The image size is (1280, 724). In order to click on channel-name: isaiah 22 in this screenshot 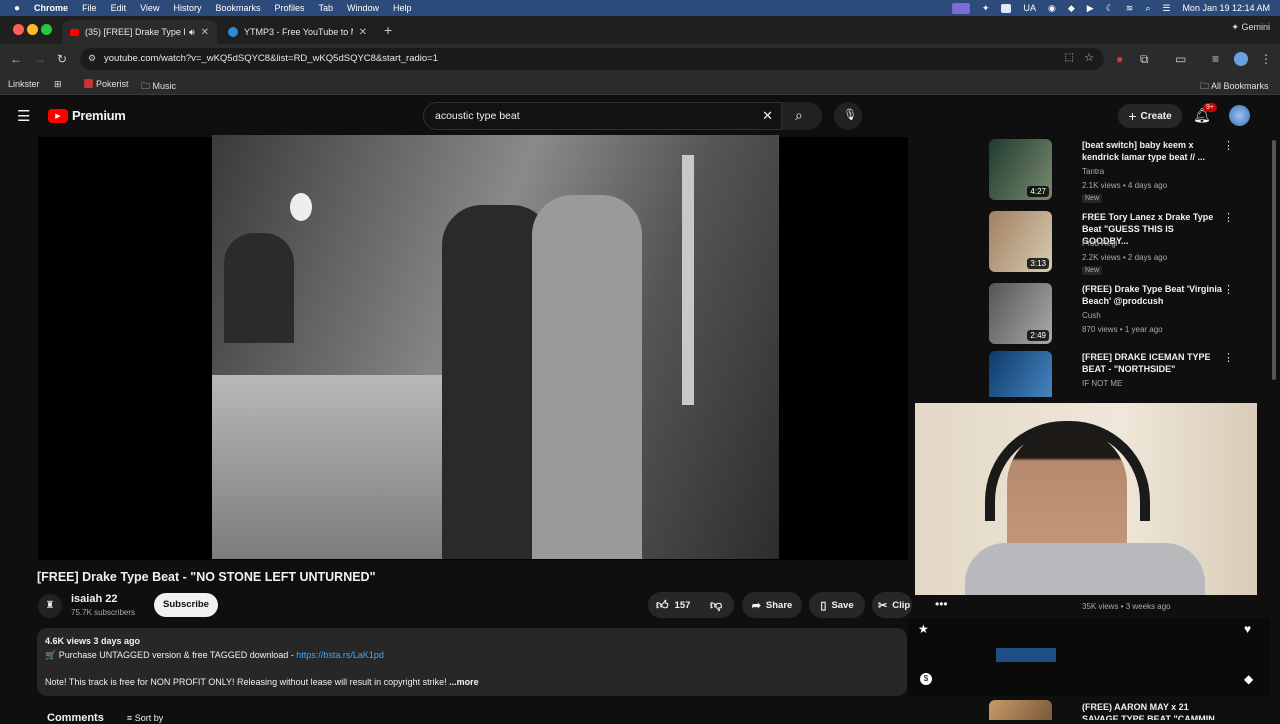, I will do `click(94, 599)`.